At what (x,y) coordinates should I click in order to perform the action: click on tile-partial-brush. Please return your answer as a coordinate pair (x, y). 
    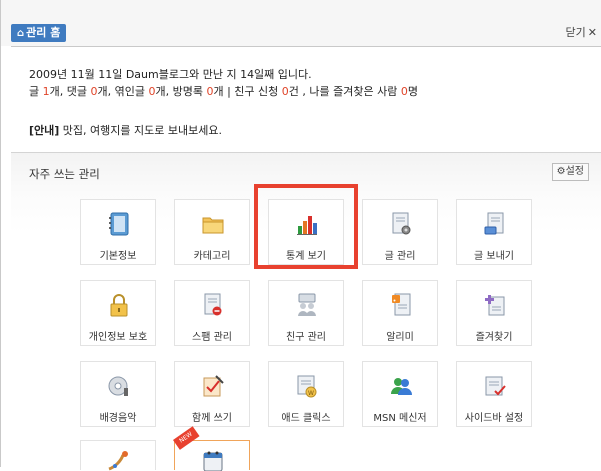
    Looking at the image, I should click on (118, 455).